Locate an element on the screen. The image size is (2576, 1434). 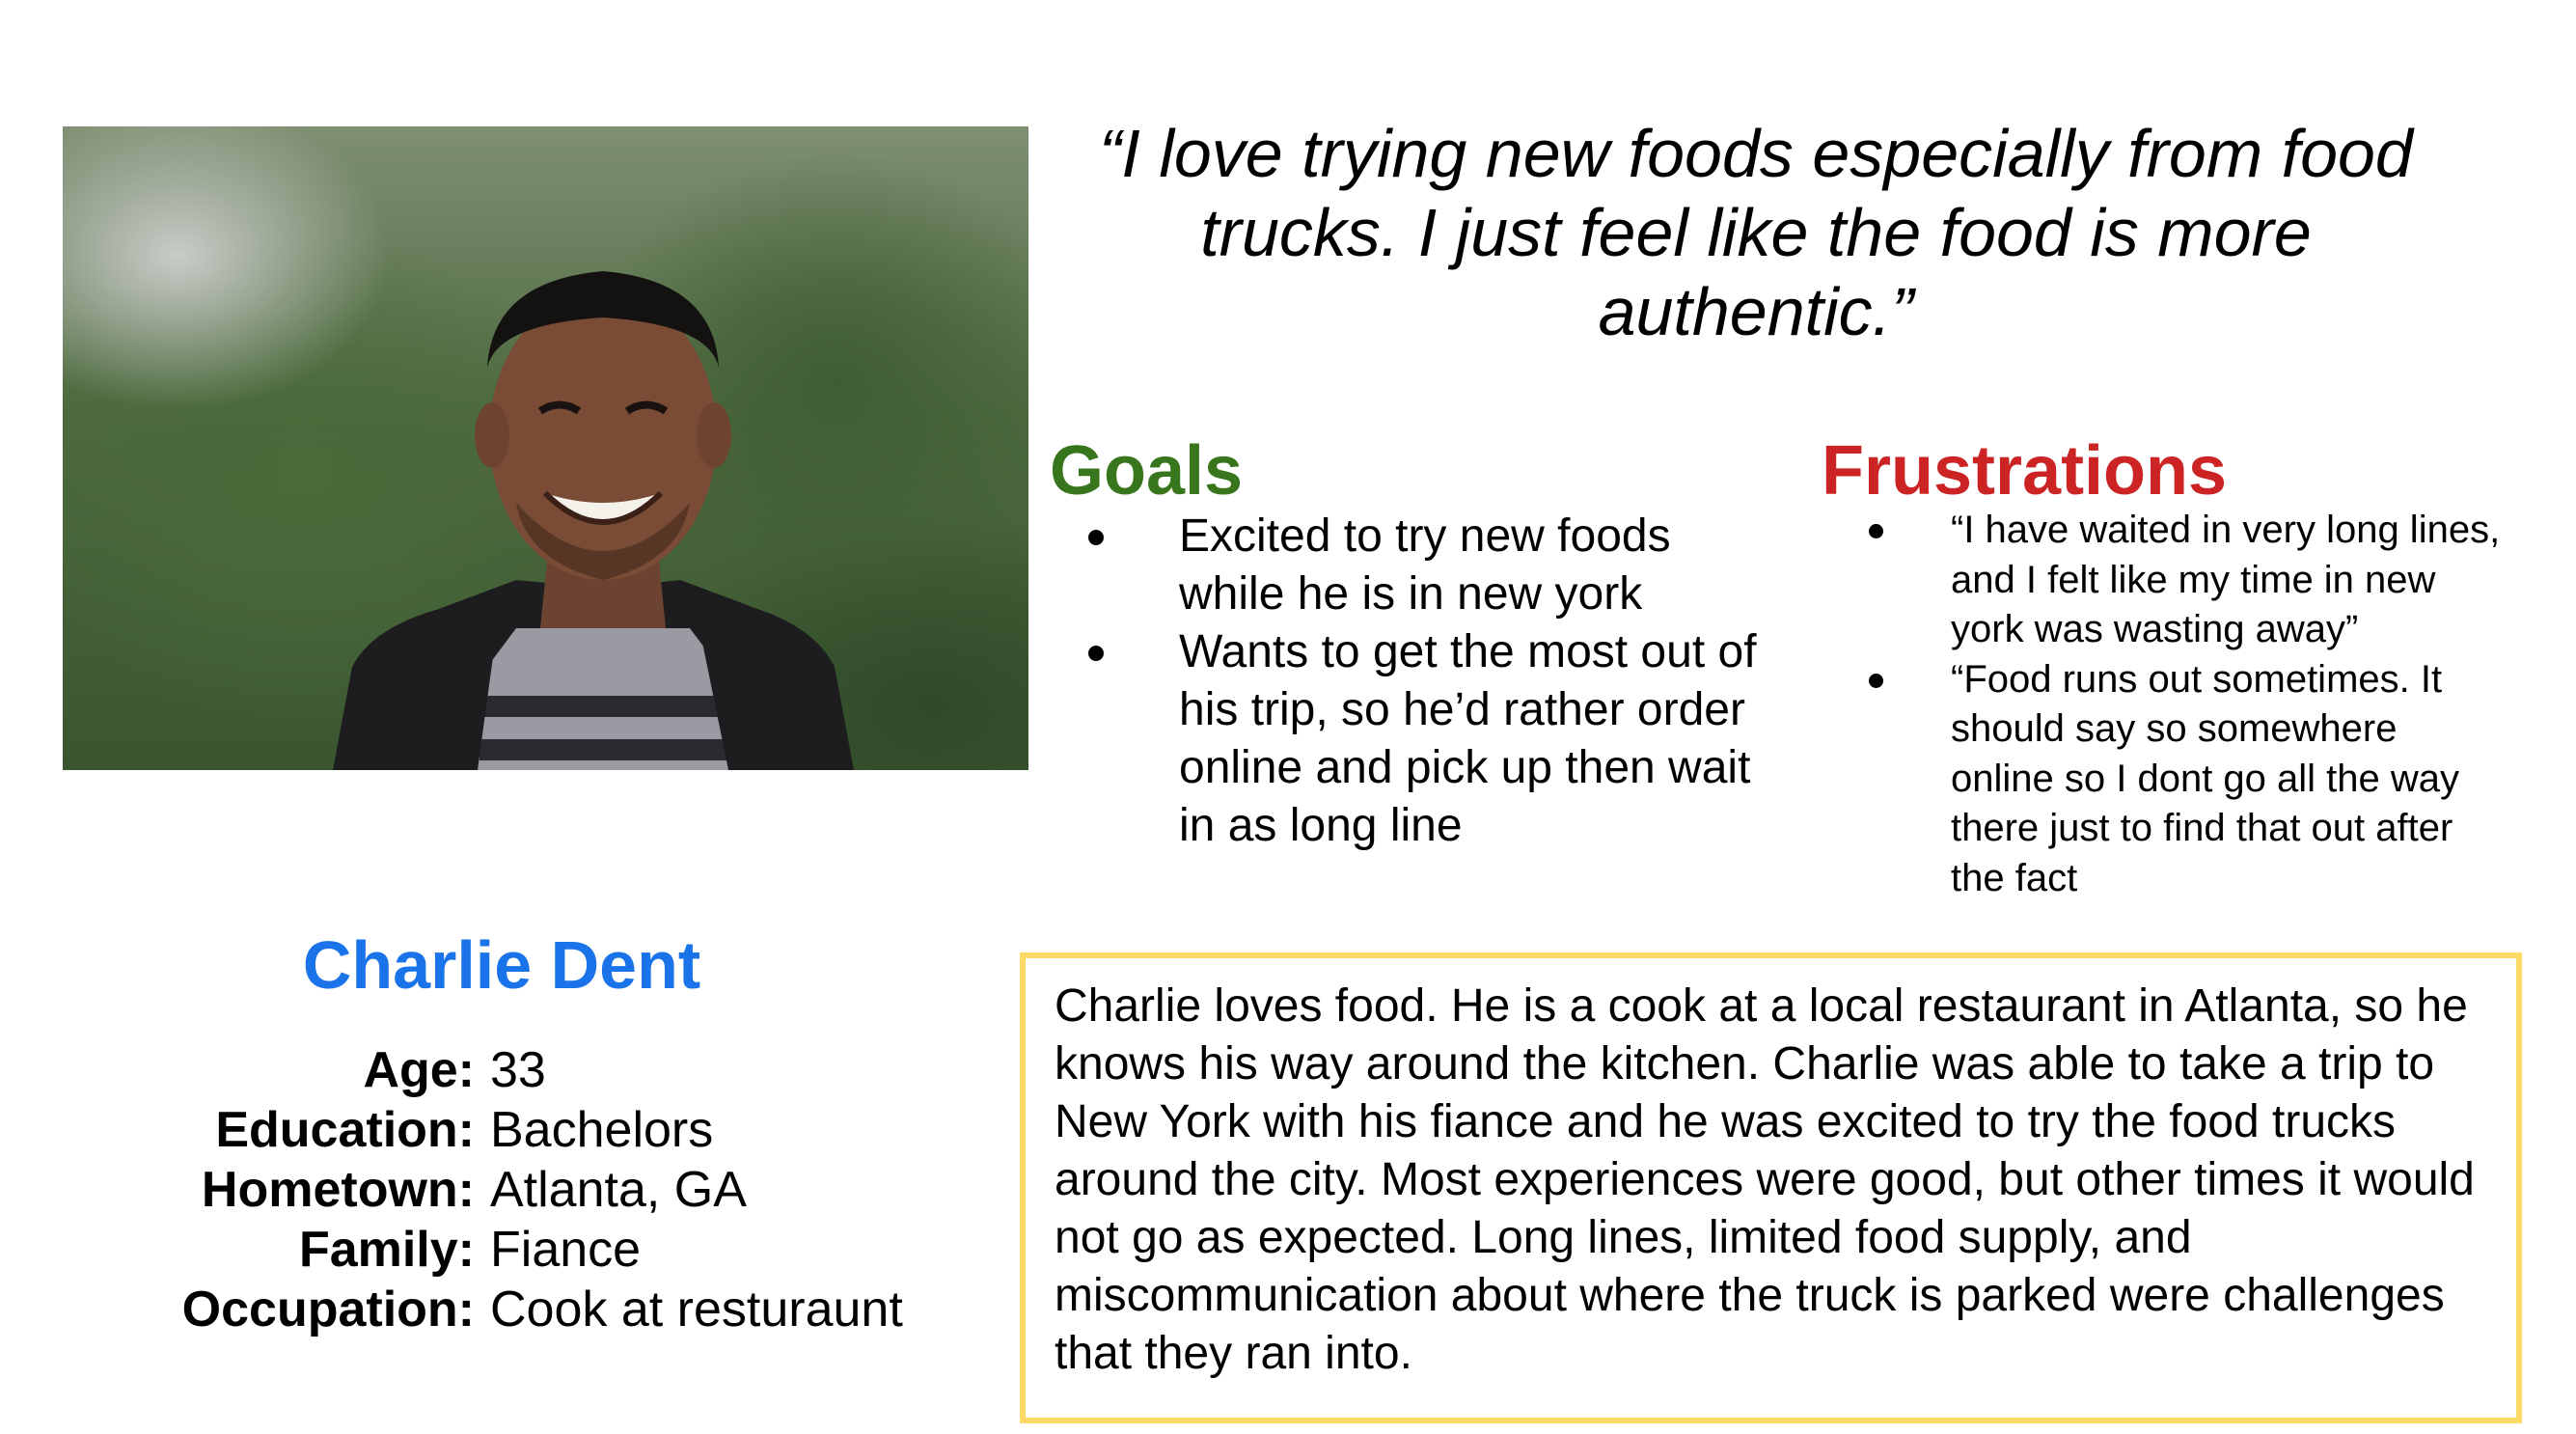
attribute-value: Bachelors is located at coordinates (602, 1130).